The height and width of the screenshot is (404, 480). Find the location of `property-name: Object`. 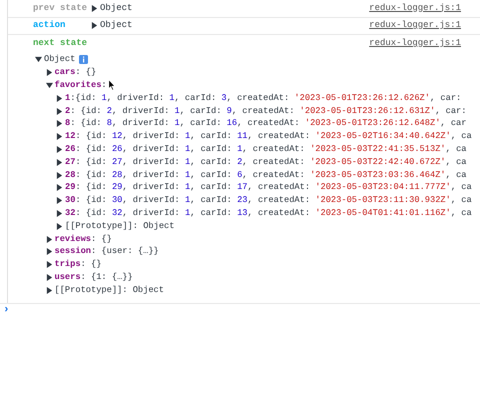

property-name: Object is located at coordinates (60, 59).